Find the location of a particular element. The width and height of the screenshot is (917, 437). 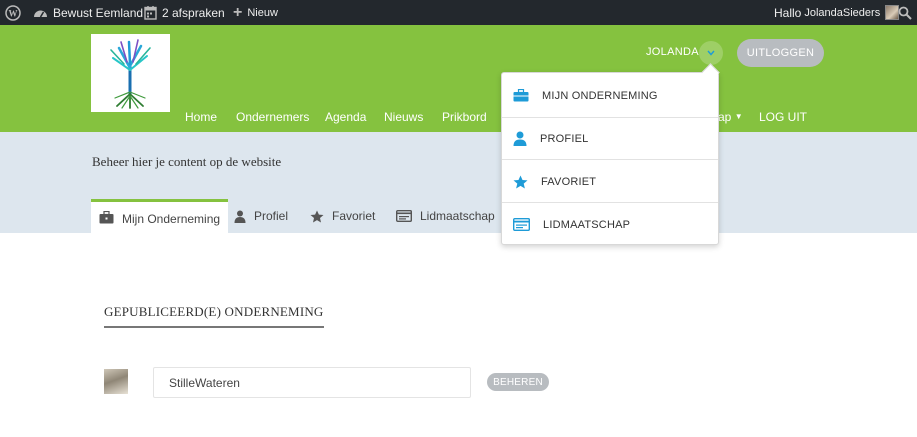

admin-username: JolandaSieders is located at coordinates (842, 12).